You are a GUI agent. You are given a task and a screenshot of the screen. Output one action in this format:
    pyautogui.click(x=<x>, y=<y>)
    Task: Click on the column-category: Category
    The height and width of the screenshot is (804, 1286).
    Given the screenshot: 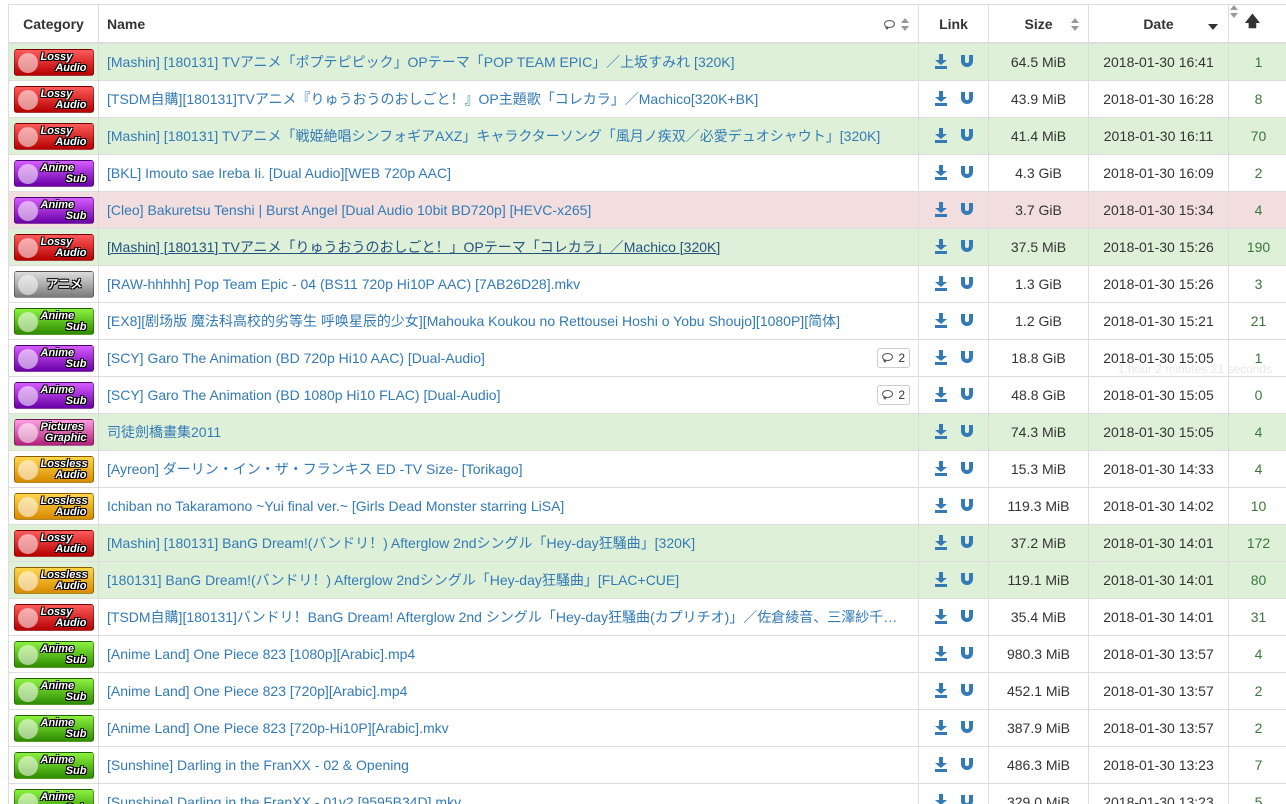 What is the action you would take?
    pyautogui.click(x=54, y=23)
    